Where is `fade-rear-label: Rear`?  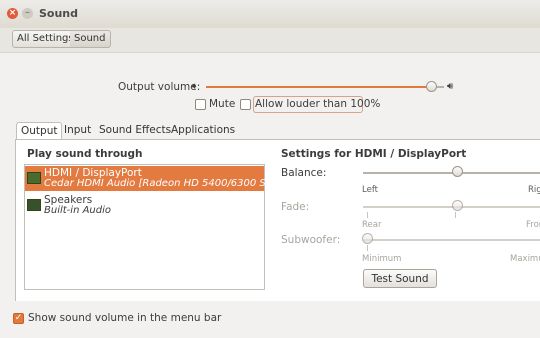 fade-rear-label: Rear is located at coordinates (372, 225).